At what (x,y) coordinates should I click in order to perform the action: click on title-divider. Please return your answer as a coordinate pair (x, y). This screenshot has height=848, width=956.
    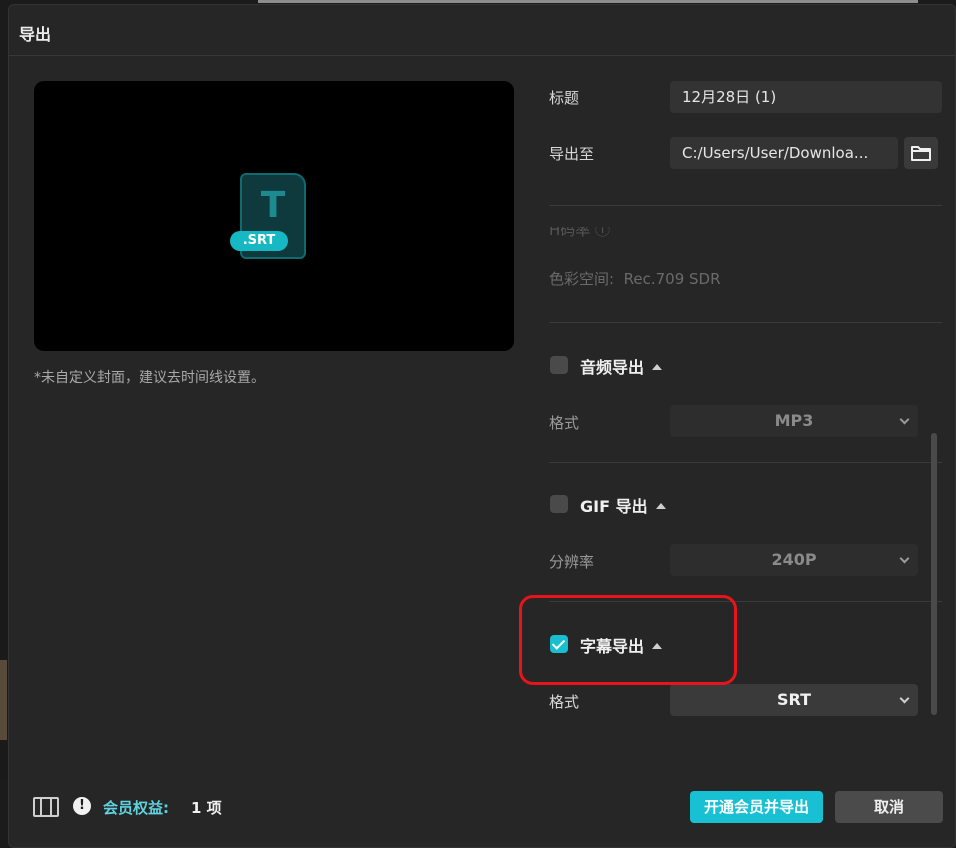
    Looking at the image, I should click on (482, 55).